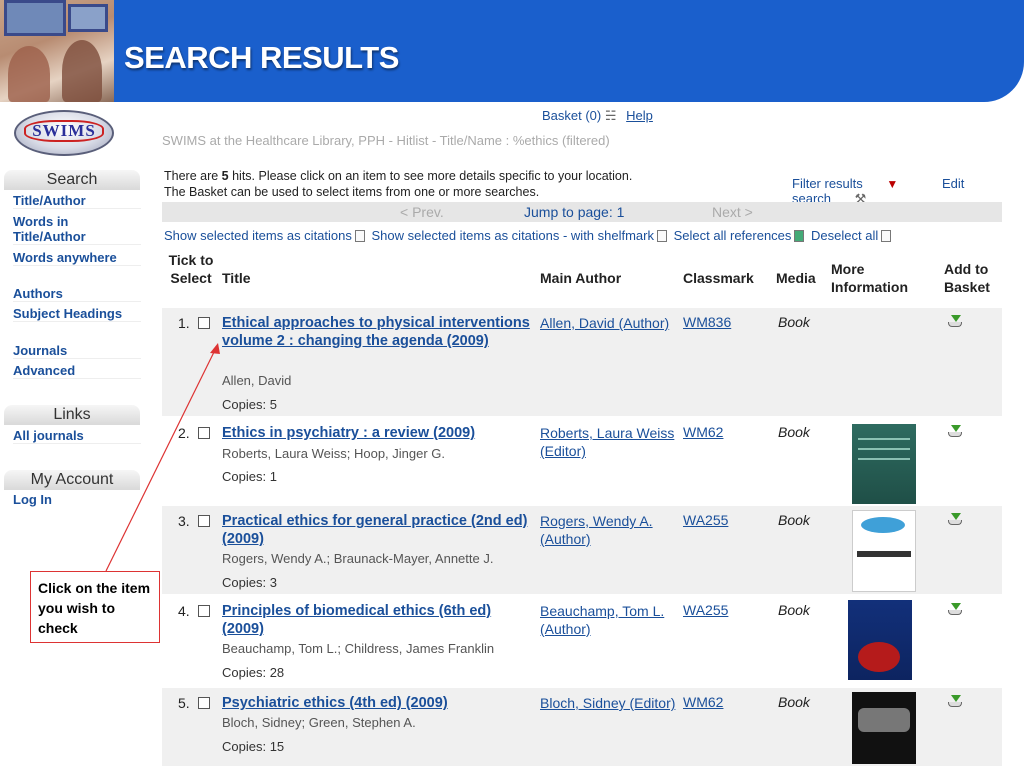 This screenshot has height=768, width=1024. What do you see at coordinates (162, 457) in the screenshot?
I see `annotation-arrow` at bounding box center [162, 457].